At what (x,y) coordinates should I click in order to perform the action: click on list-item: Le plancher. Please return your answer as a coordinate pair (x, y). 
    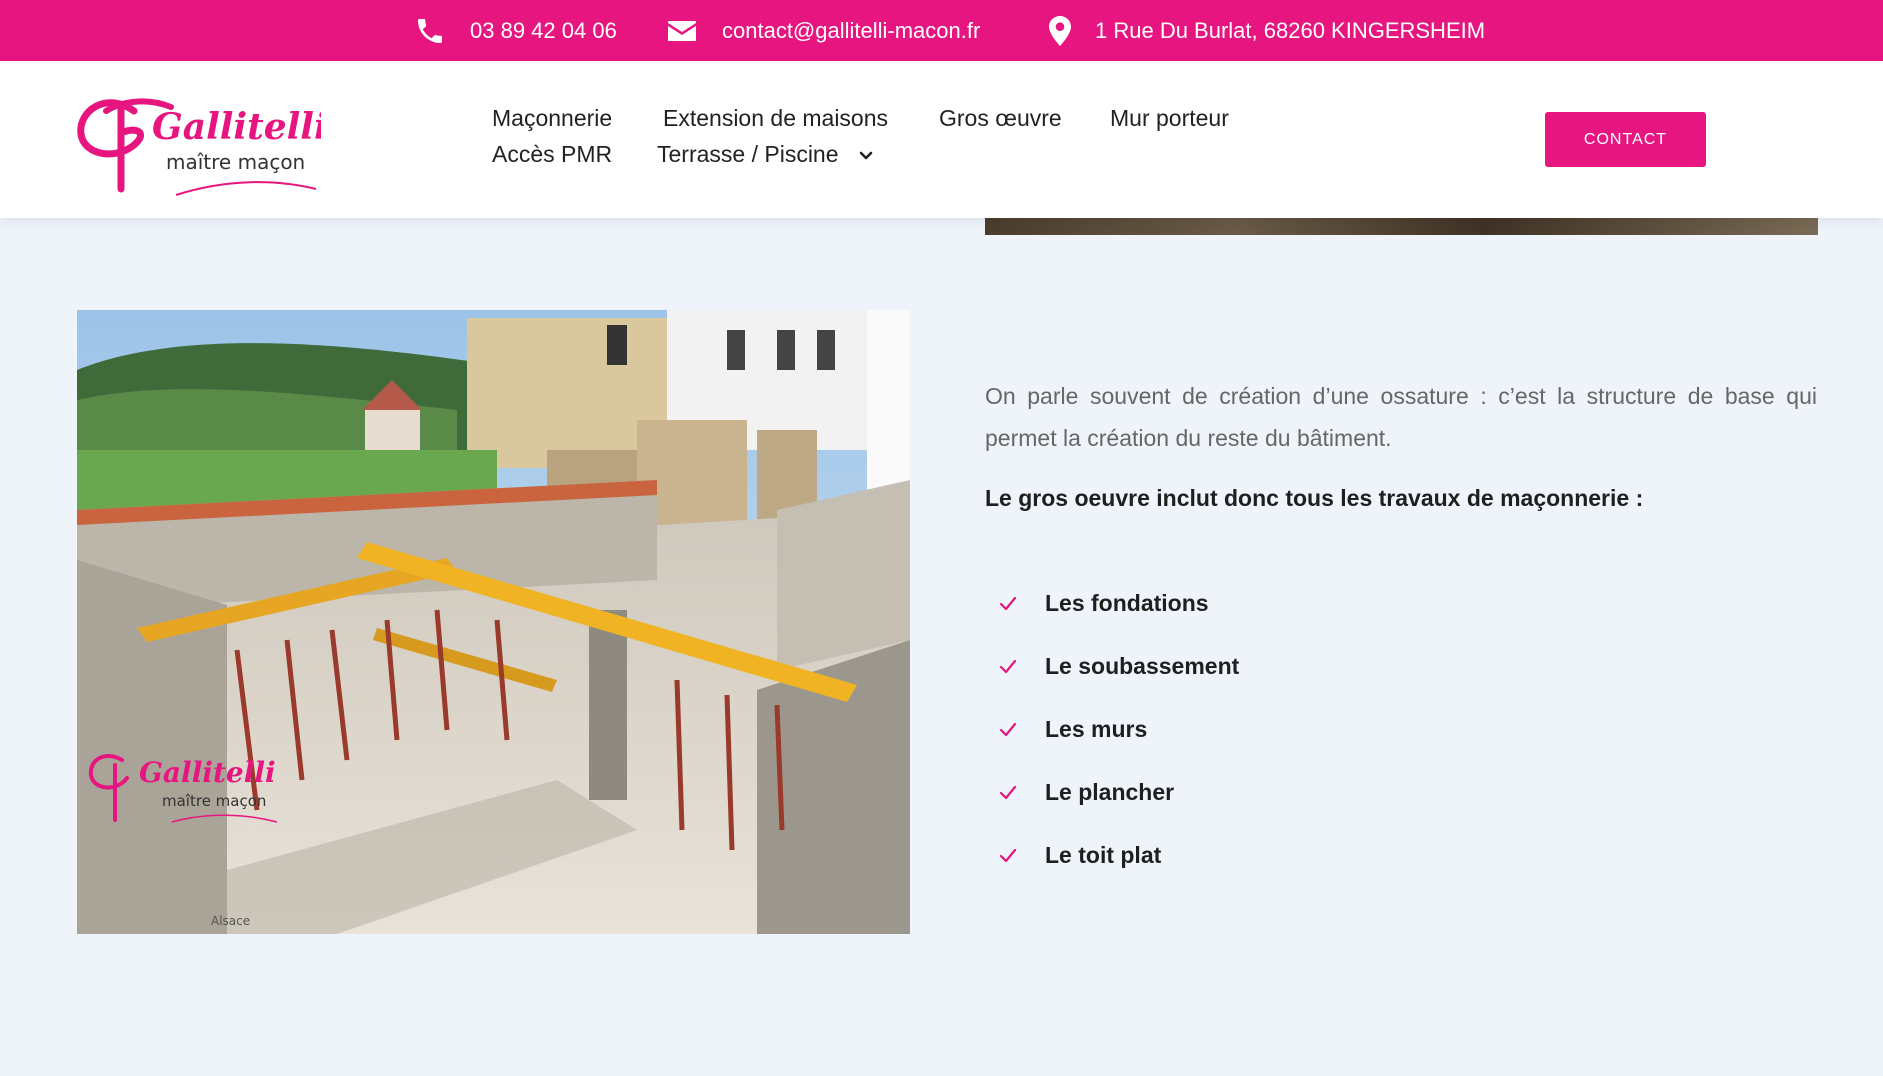
    Looking at the image, I should click on (1112, 792).